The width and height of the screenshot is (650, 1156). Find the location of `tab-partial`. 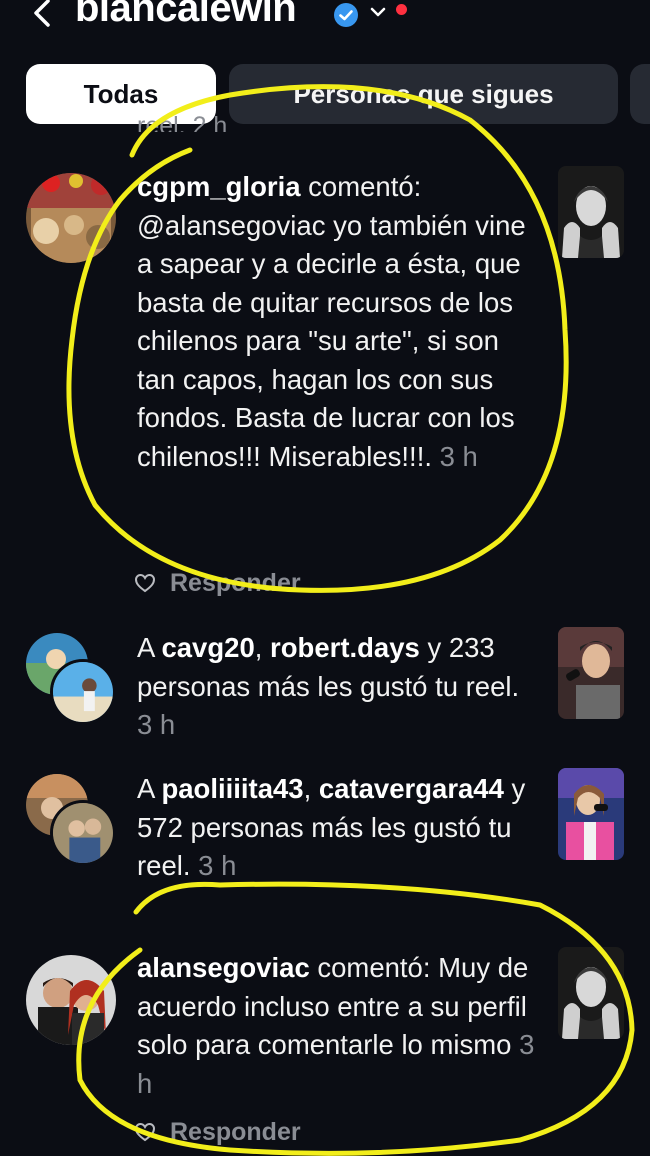

tab-partial is located at coordinates (640, 94).